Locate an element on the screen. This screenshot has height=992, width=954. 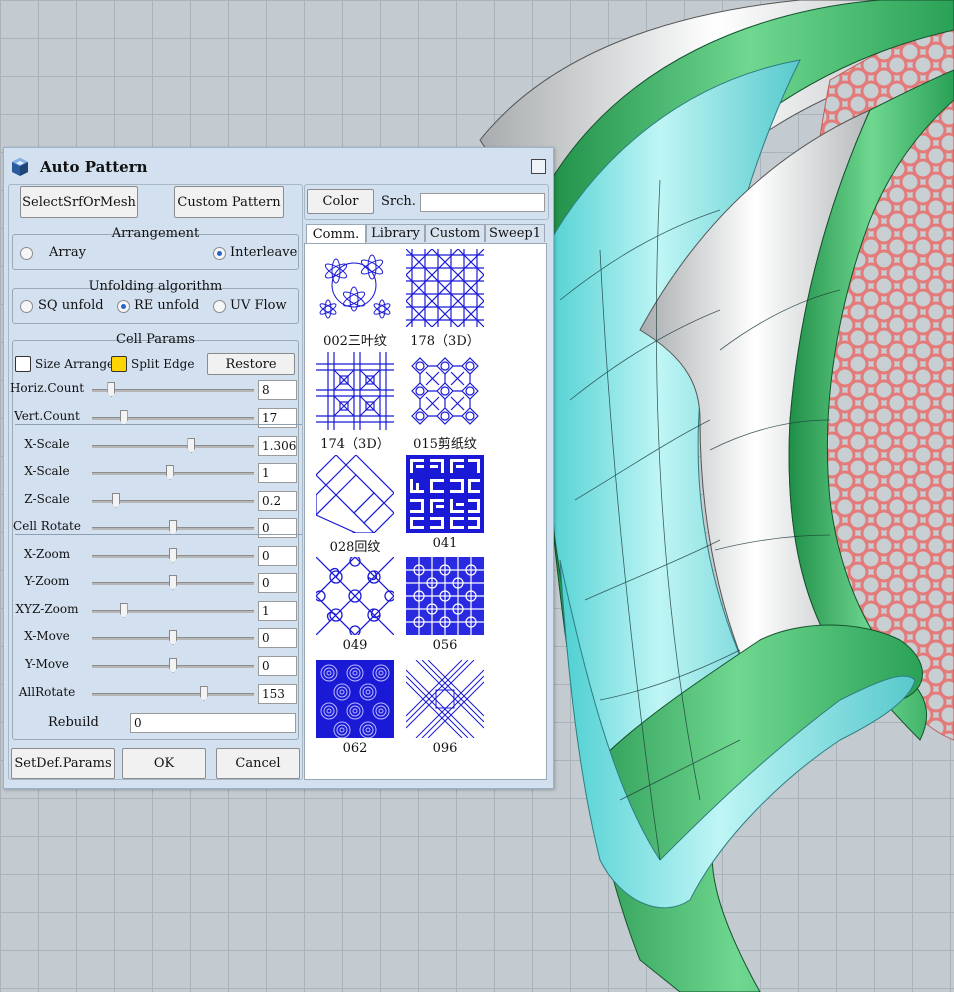
cell-params-title: Cell Params is located at coordinates (155, 339).